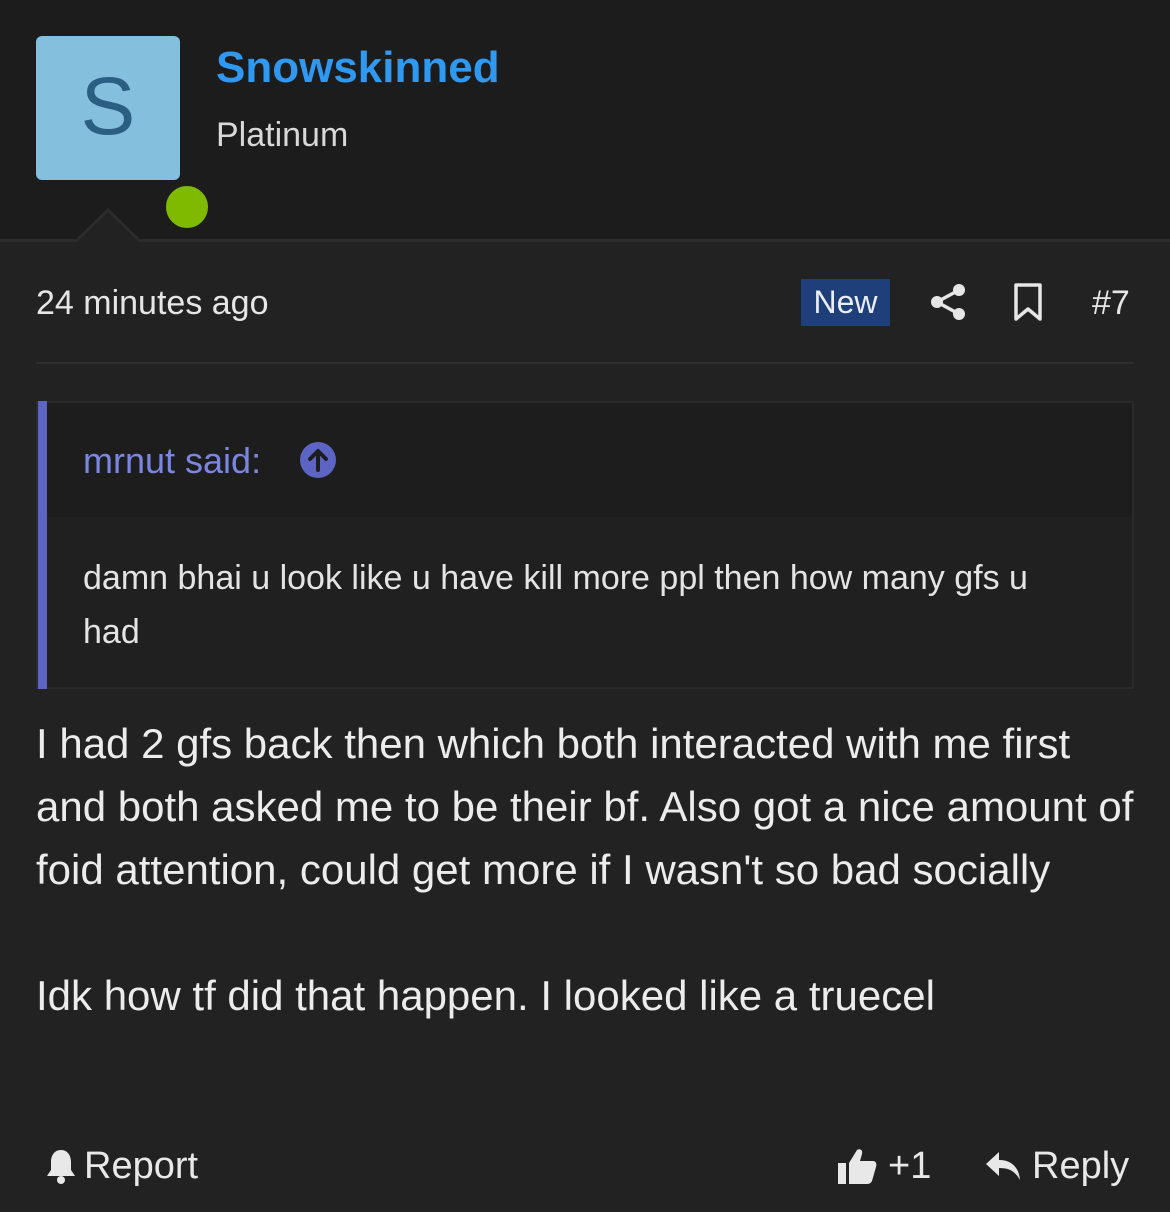  I want to click on user-title: Platinum, so click(282, 135).